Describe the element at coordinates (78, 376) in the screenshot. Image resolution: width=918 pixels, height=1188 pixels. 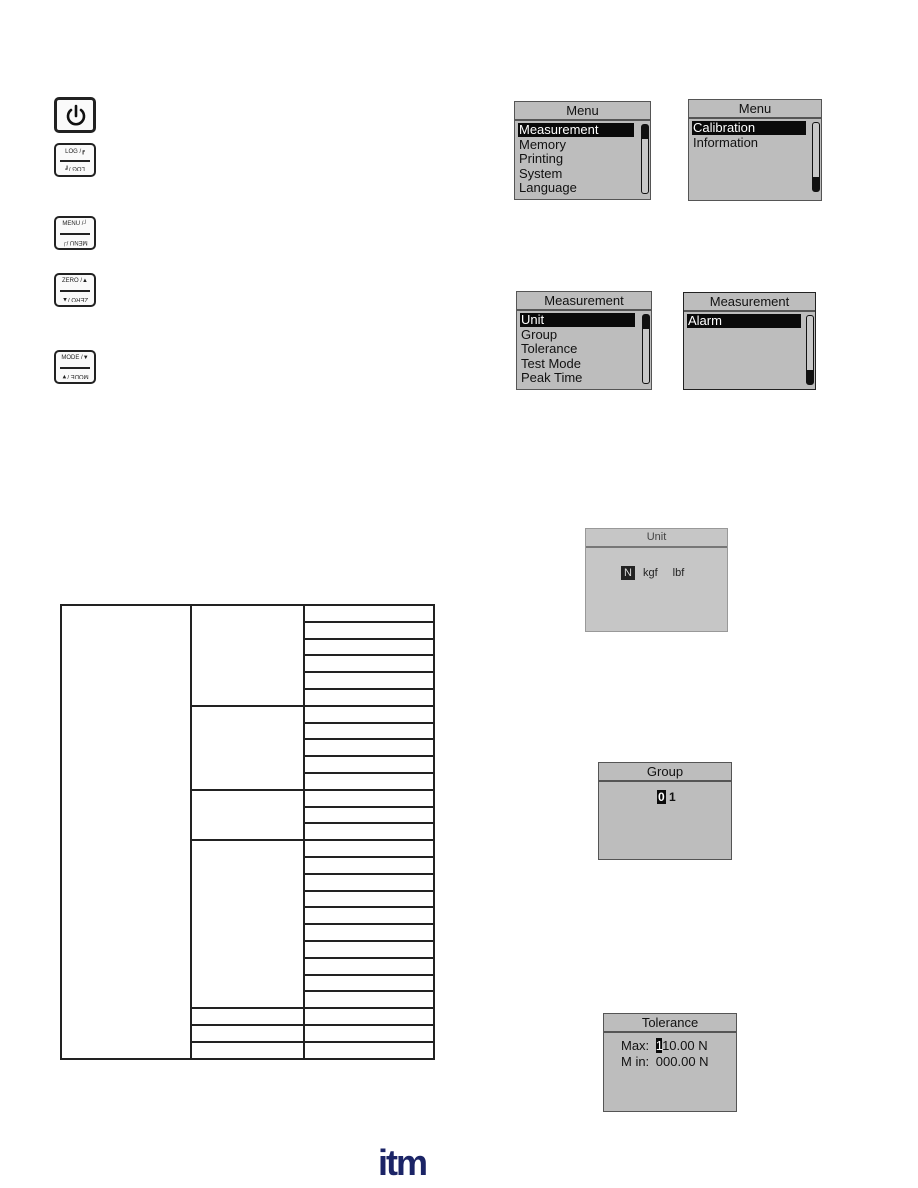
I see `mode-label-inverted: MODE /` at that location.